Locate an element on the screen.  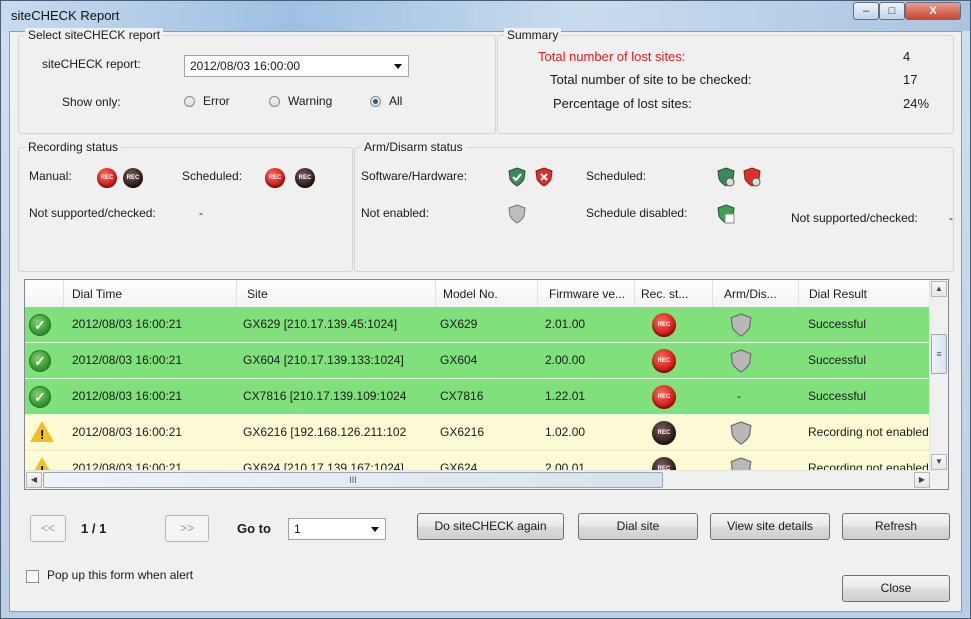
model-cell: CX7816 is located at coordinates (462, 396).